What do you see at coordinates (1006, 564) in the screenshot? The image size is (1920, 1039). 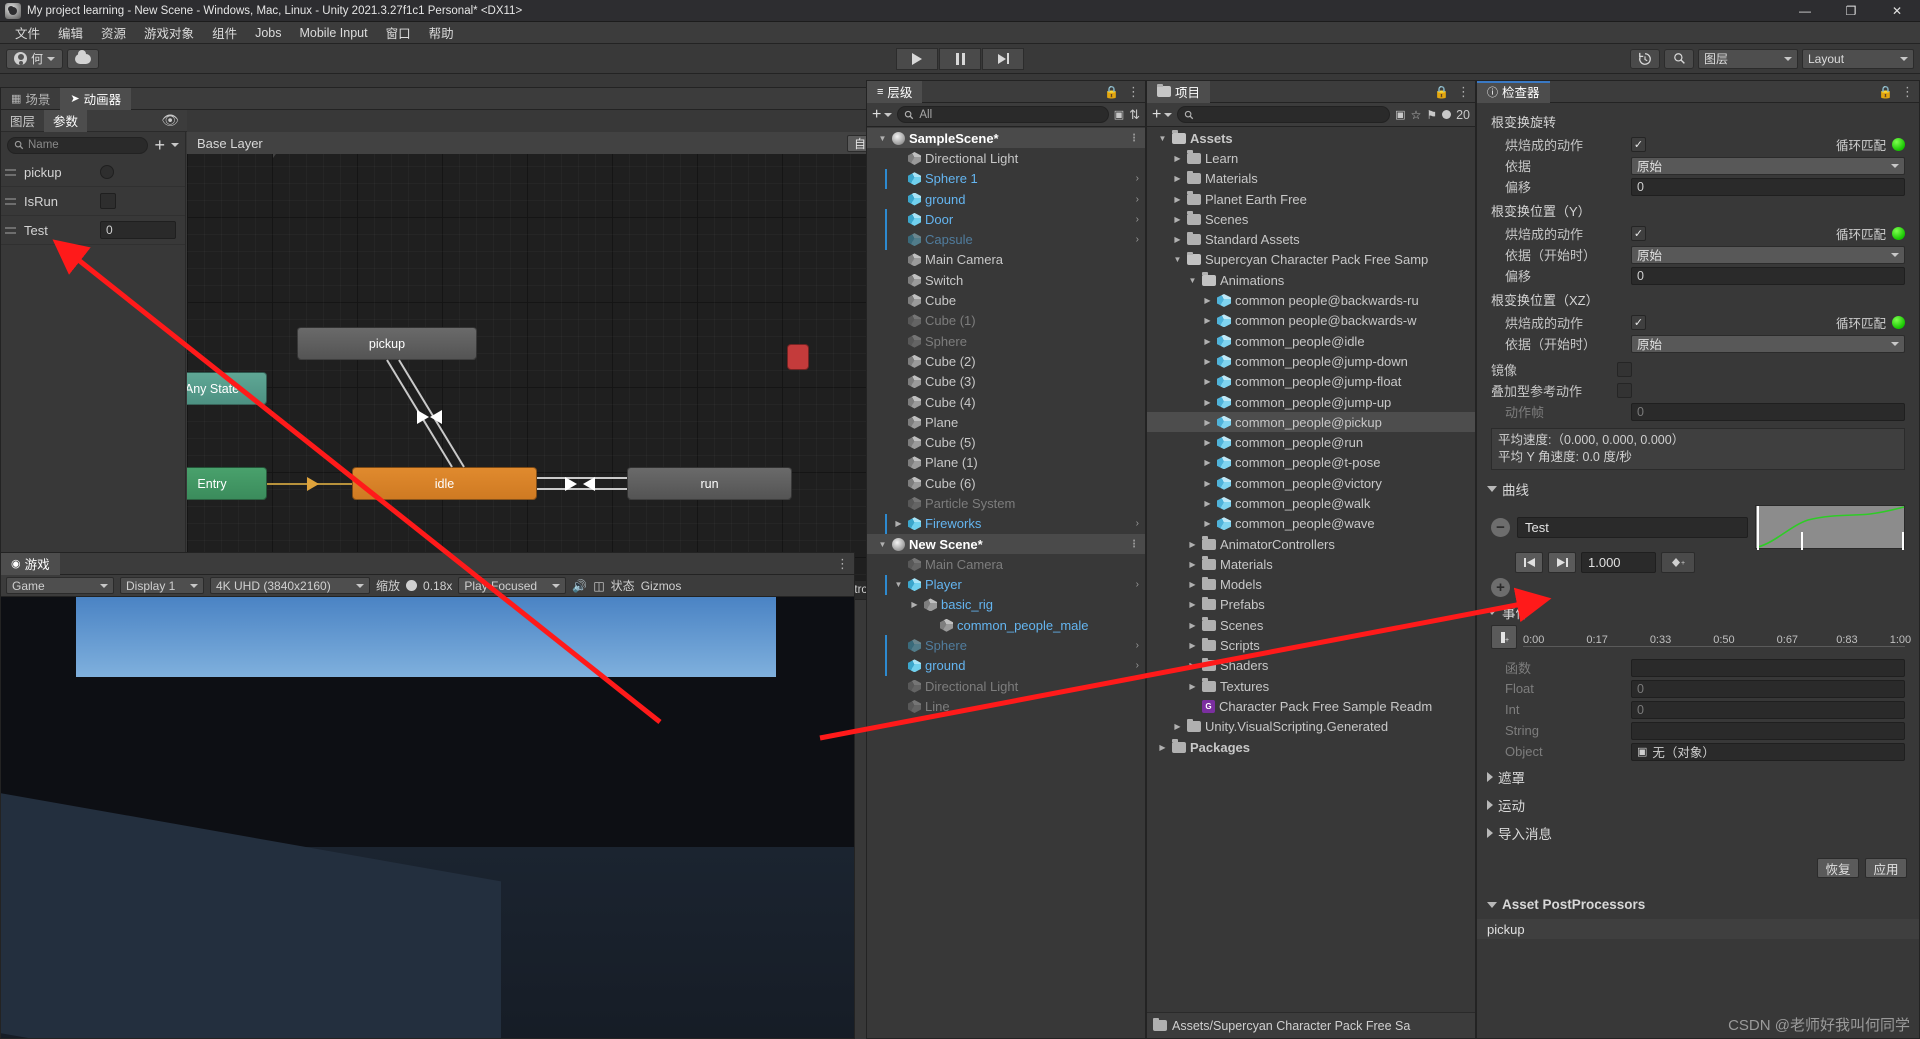 I see `hierarchy-item-row: Main Camera` at bounding box center [1006, 564].